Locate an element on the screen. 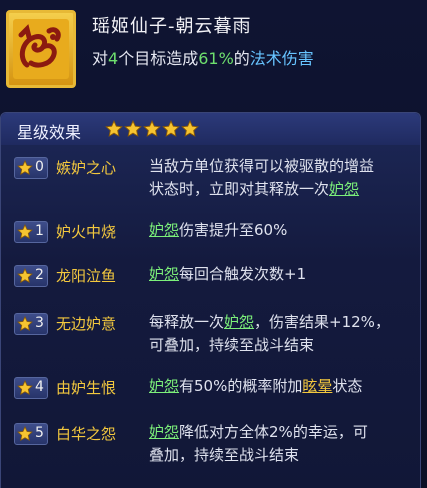 This screenshot has height=488, width=427. star-level-badge: 2 is located at coordinates (31, 276).